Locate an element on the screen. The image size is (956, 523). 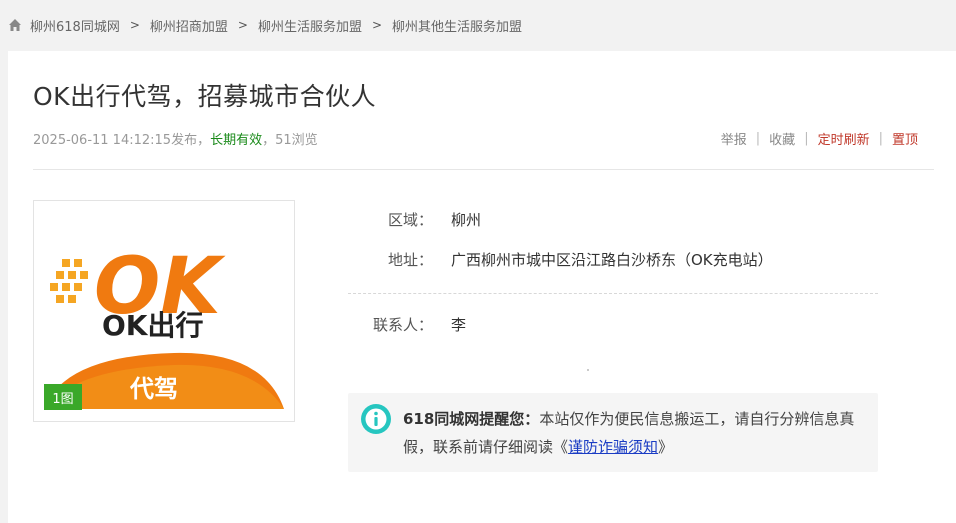
pin-top-button: 置顶 is located at coordinates (905, 138).